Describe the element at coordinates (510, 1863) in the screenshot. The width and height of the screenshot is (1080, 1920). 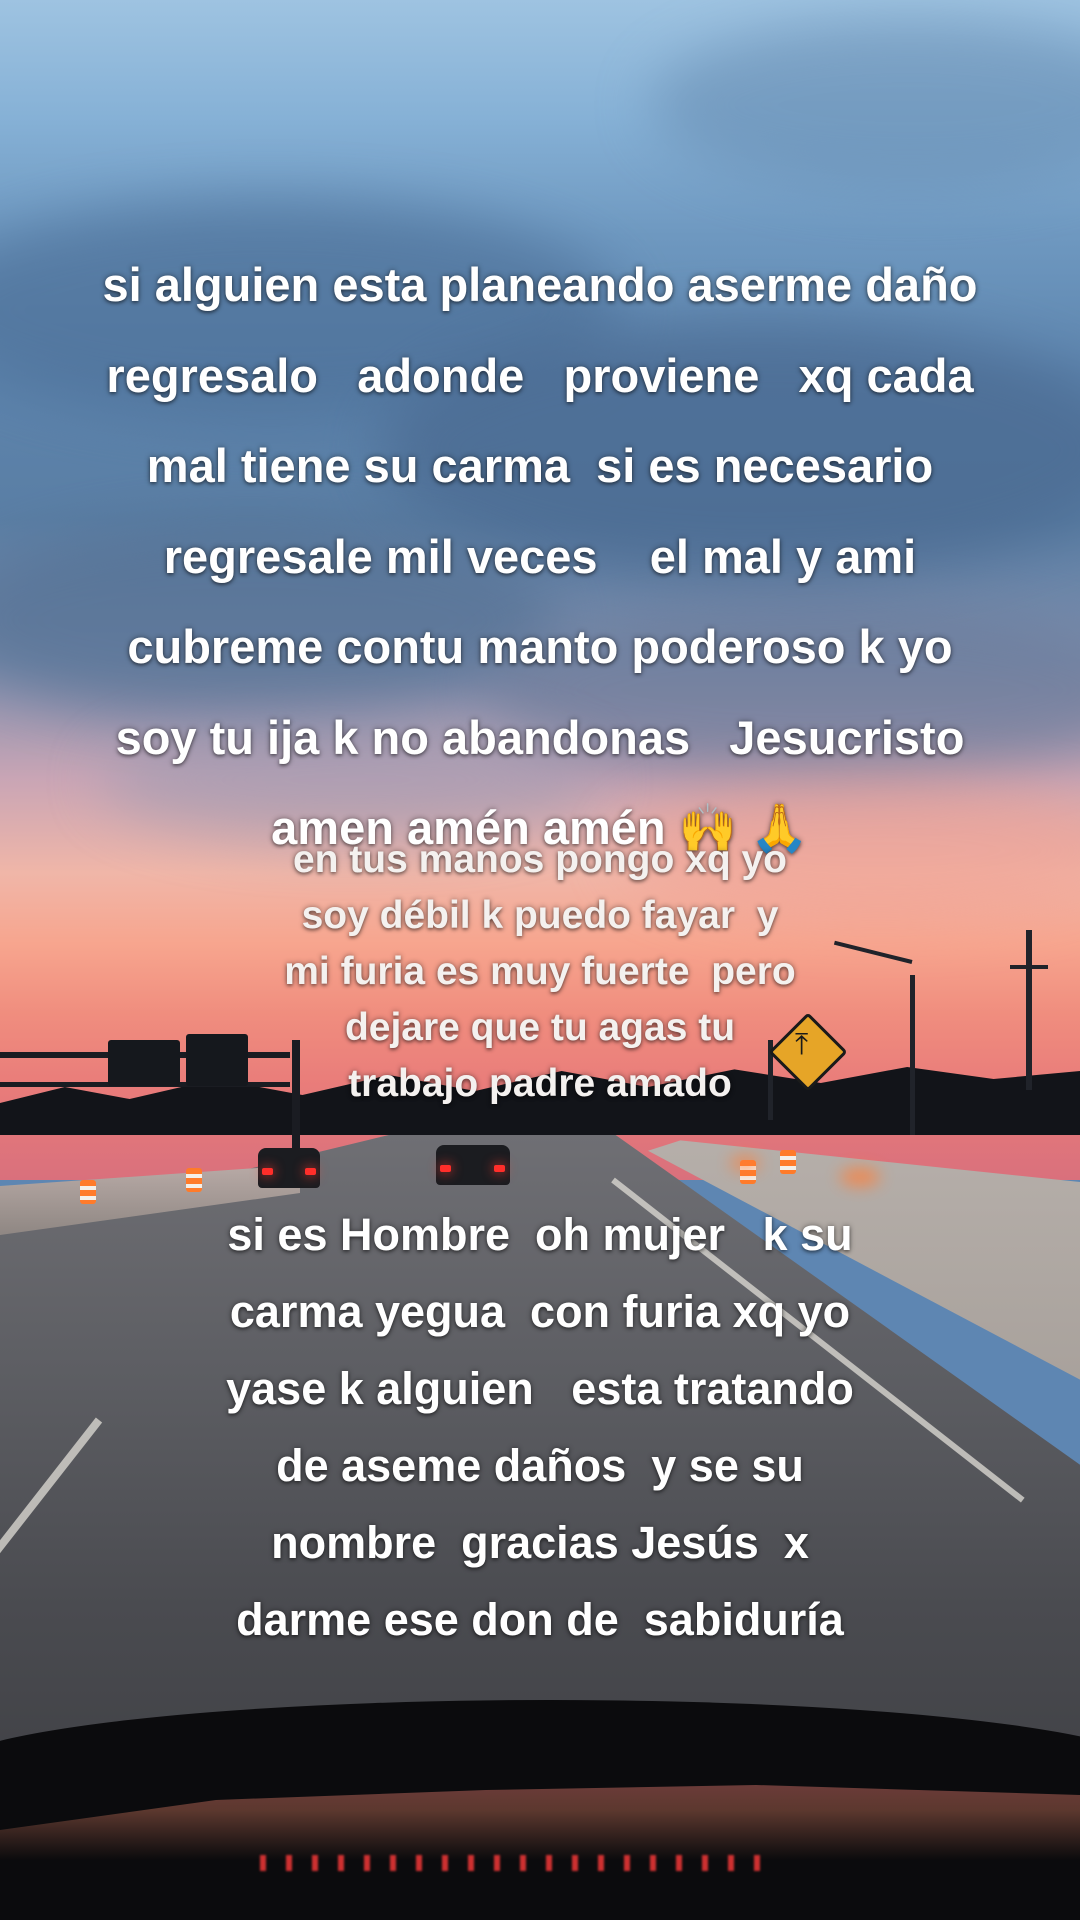
I see `dashboard-light-reflection` at that location.